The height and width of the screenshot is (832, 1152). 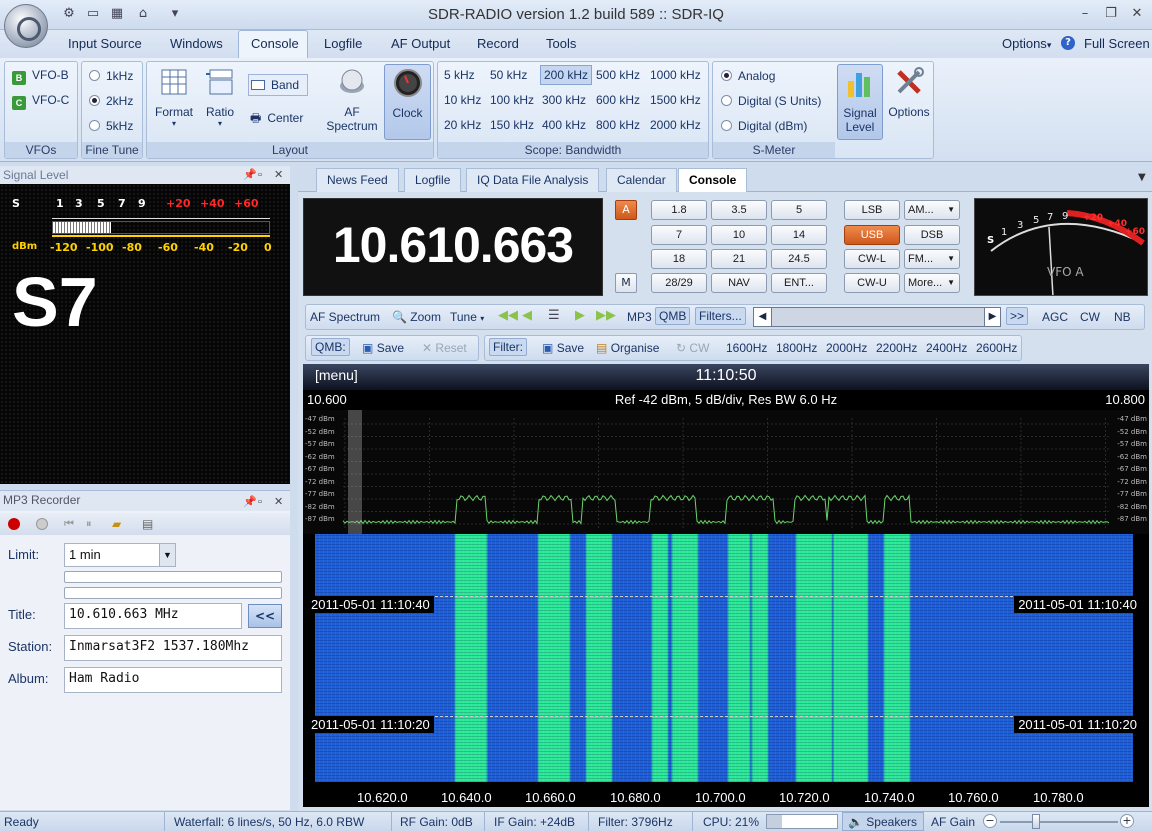 I want to click on af-gain-decrease-icon: −, so click(x=990, y=821).